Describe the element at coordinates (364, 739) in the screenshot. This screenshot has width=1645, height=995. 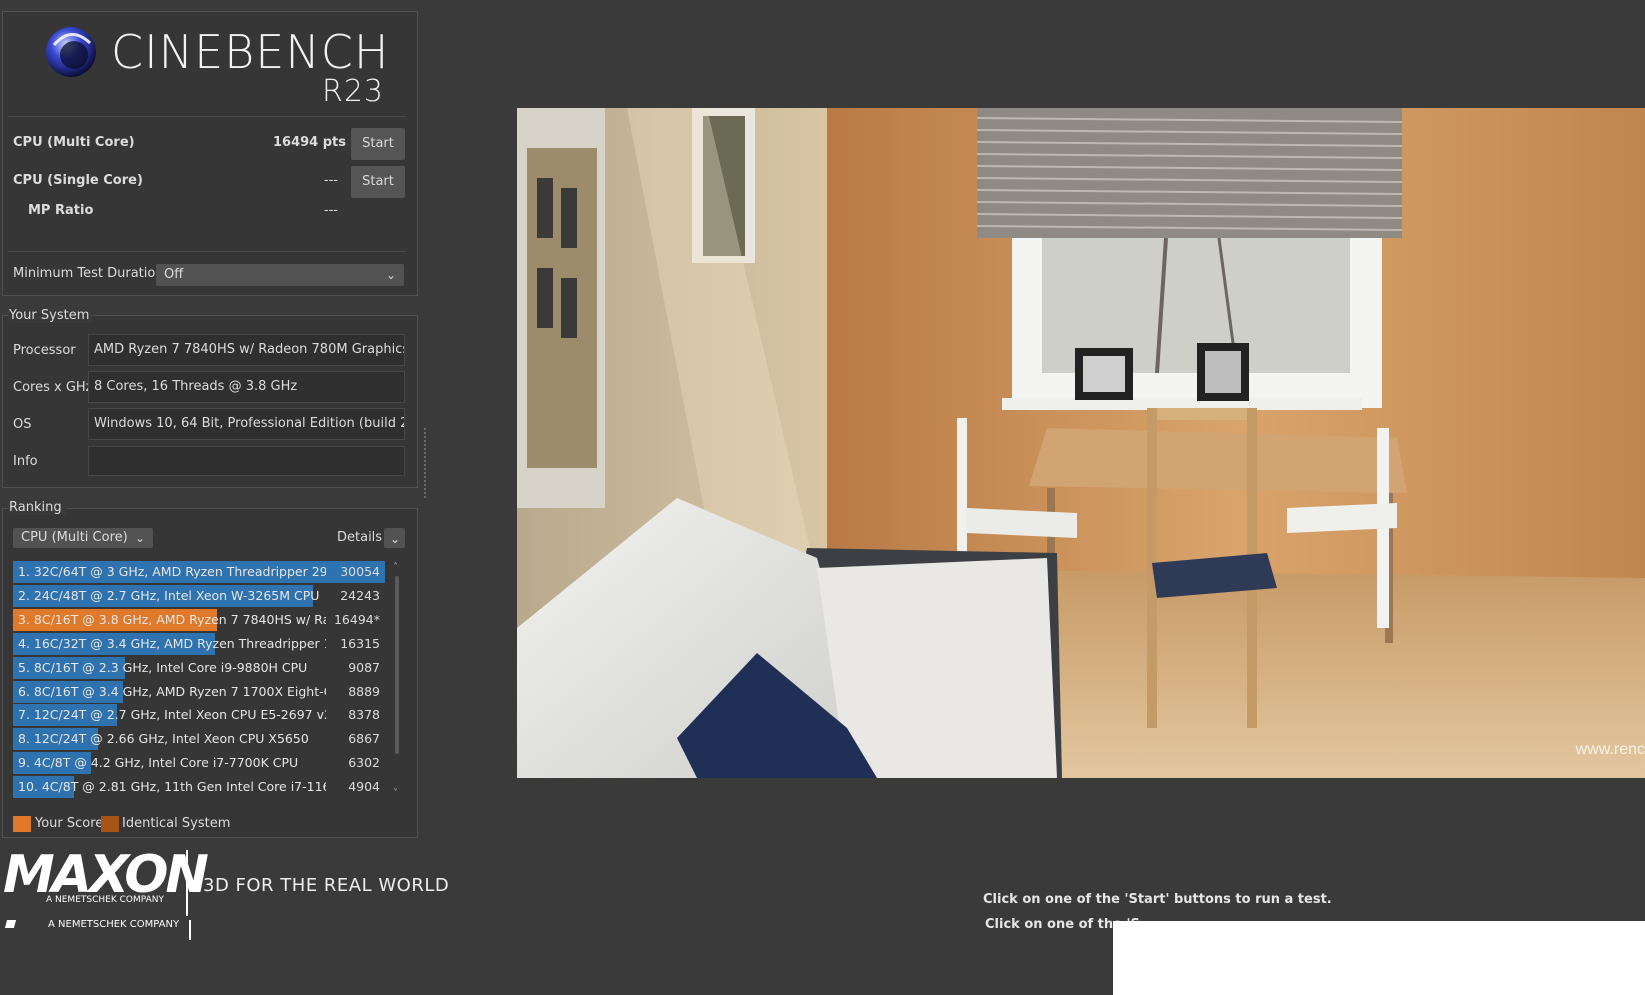
I see `ranking-row-score: 6867` at that location.